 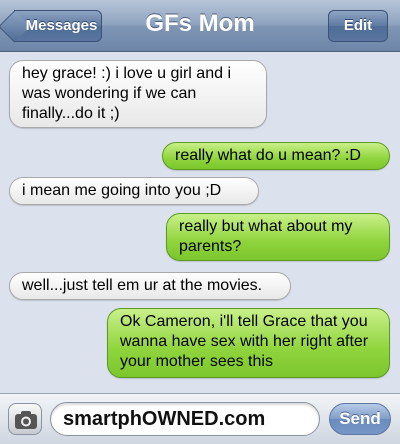 I want to click on message-bubble-received: i mean me going into you ;D, so click(x=134, y=191).